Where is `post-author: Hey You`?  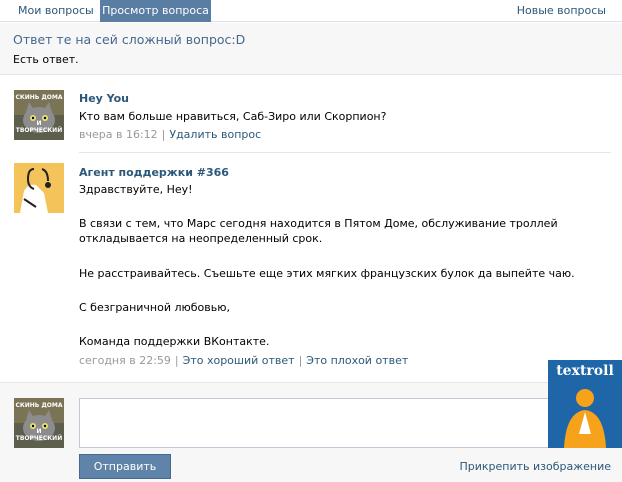
post-author: Hey You is located at coordinates (104, 98).